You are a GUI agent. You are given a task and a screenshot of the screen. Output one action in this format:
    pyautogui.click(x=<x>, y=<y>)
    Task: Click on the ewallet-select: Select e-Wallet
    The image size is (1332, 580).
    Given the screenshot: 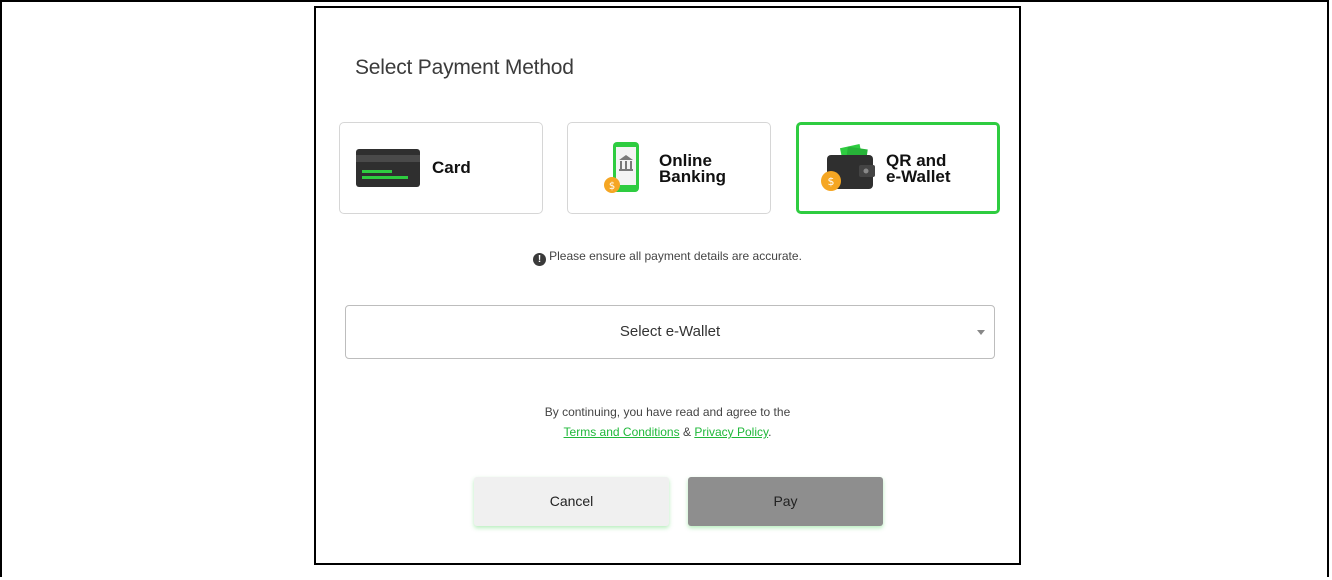 What is the action you would take?
    pyautogui.click(x=670, y=332)
    